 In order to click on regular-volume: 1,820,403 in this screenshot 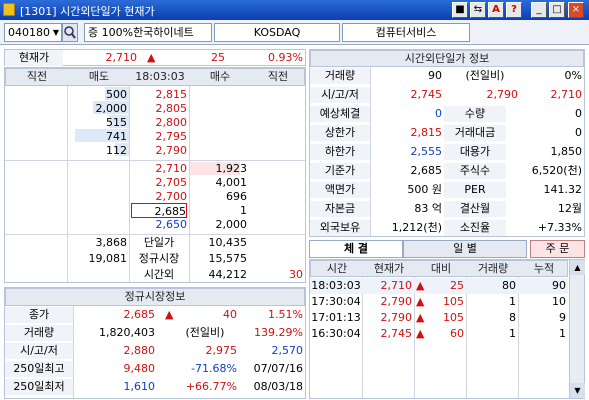, I will do `click(127, 332)`.